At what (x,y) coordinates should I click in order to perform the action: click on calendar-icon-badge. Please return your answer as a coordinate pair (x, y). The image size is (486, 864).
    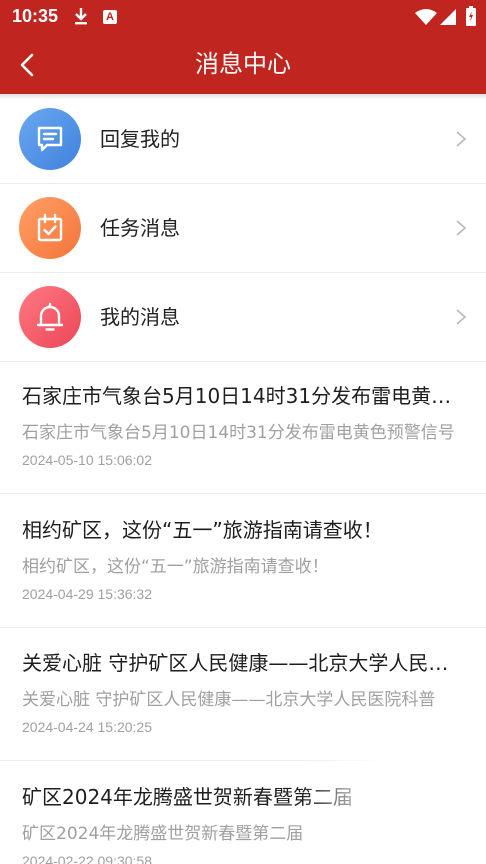
    Looking at the image, I should click on (50, 228).